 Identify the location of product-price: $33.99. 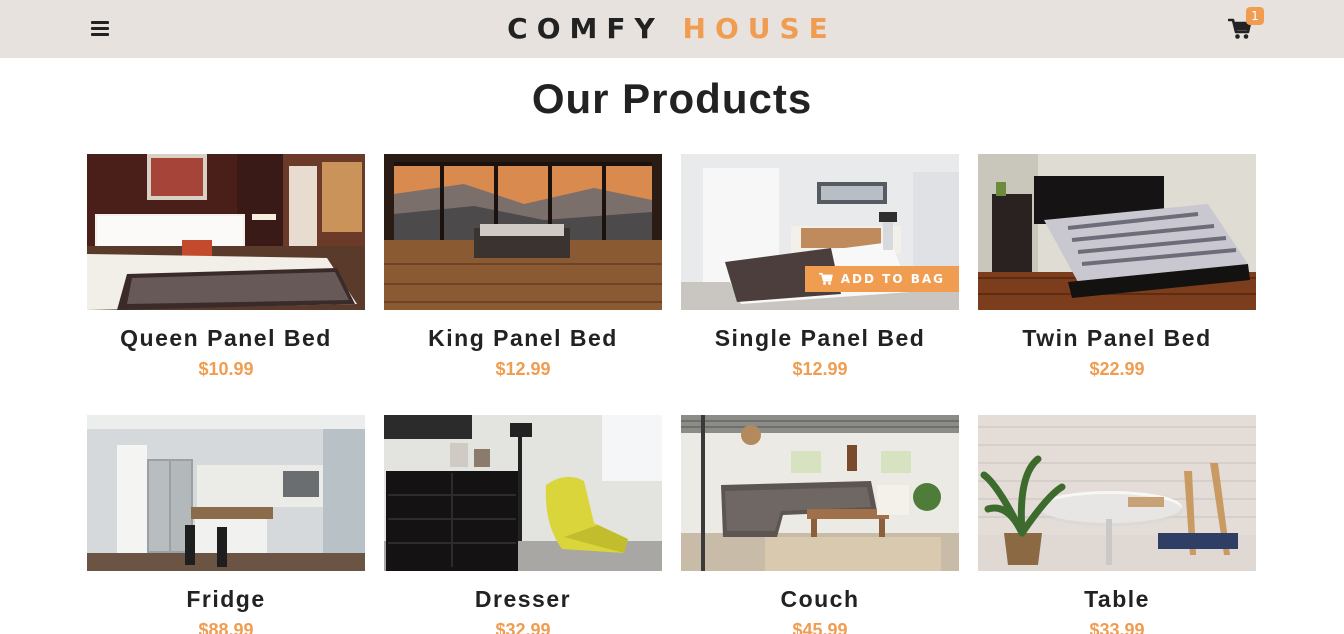
(1117, 627).